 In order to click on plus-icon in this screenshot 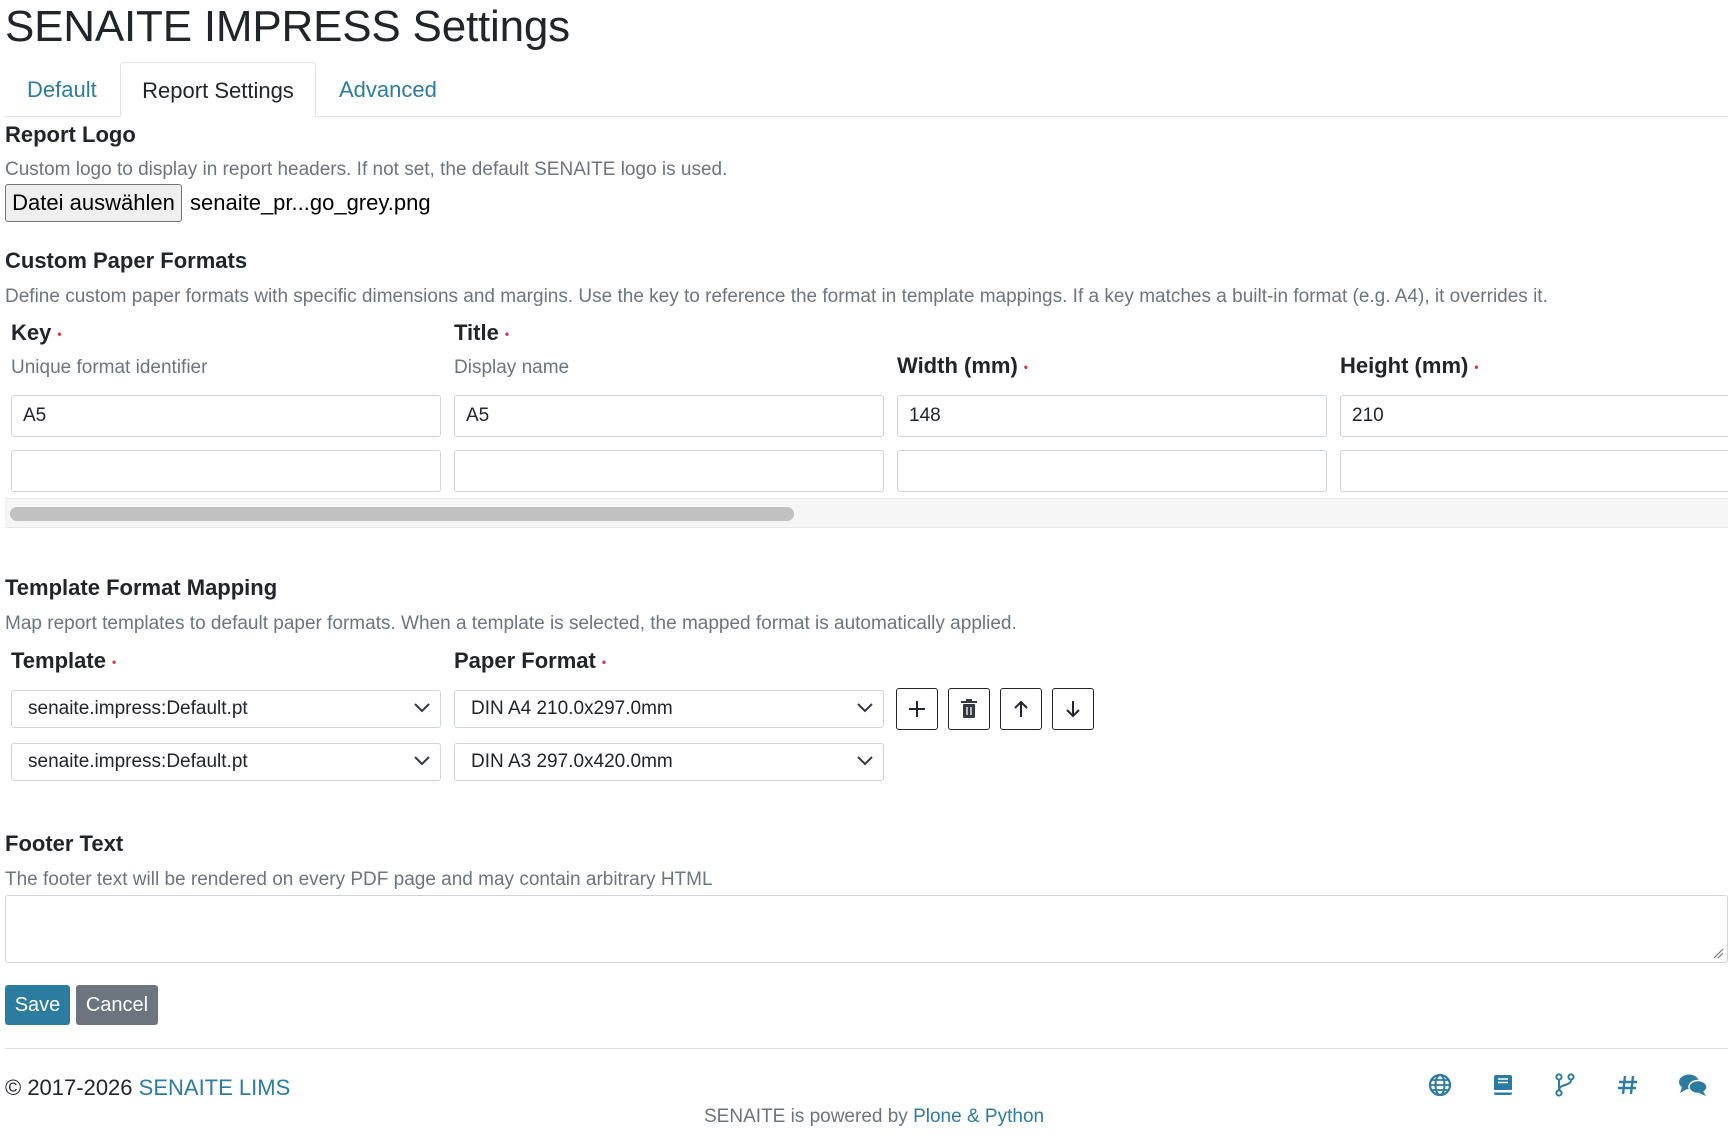, I will do `click(917, 709)`.